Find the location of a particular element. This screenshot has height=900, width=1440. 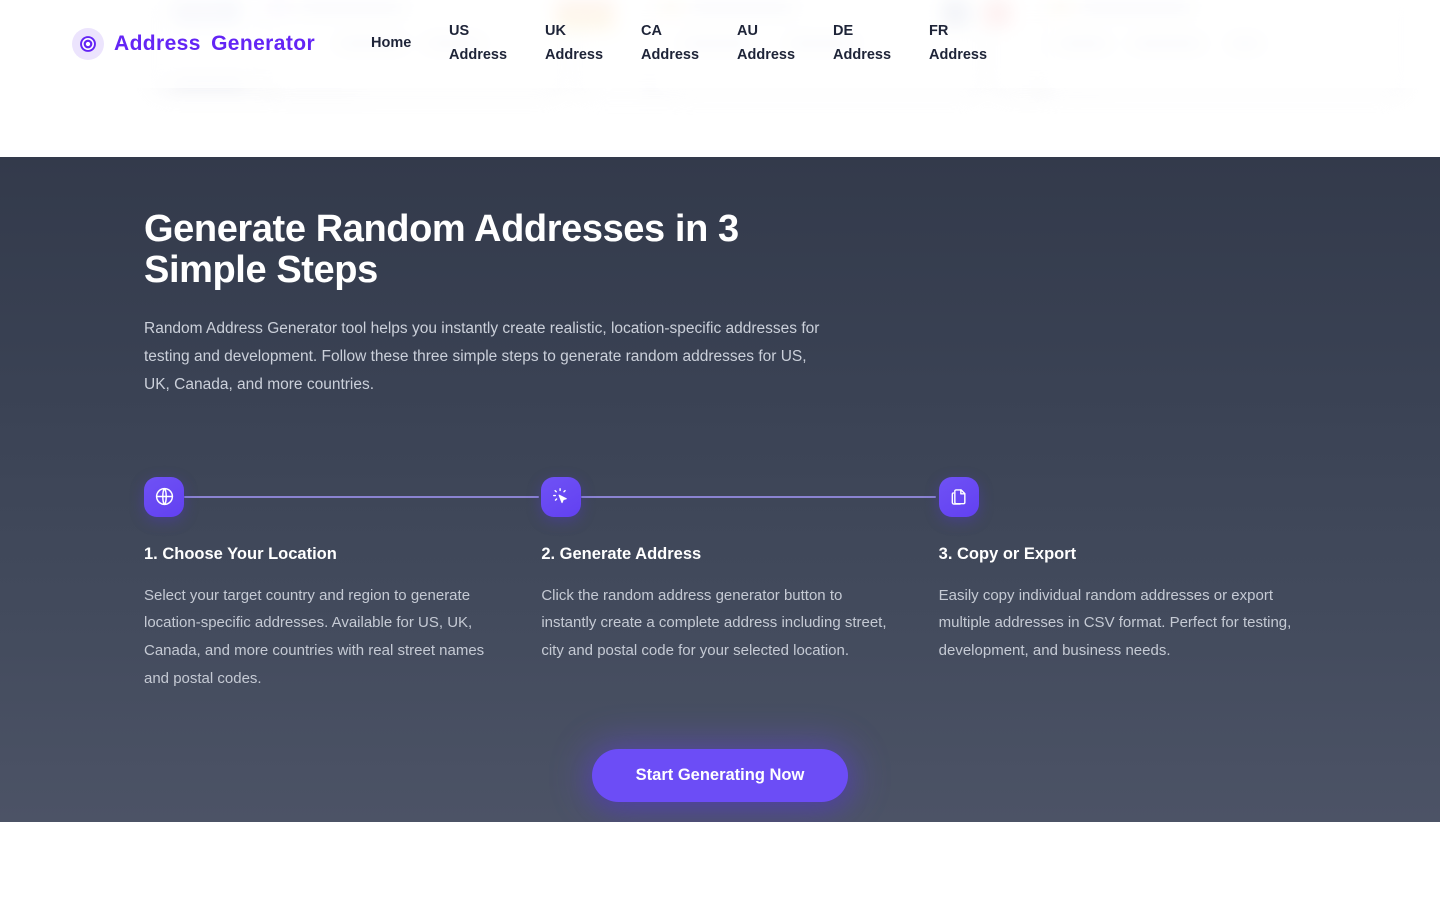

nav-item-de-address: DE Address is located at coordinates (871, 44).